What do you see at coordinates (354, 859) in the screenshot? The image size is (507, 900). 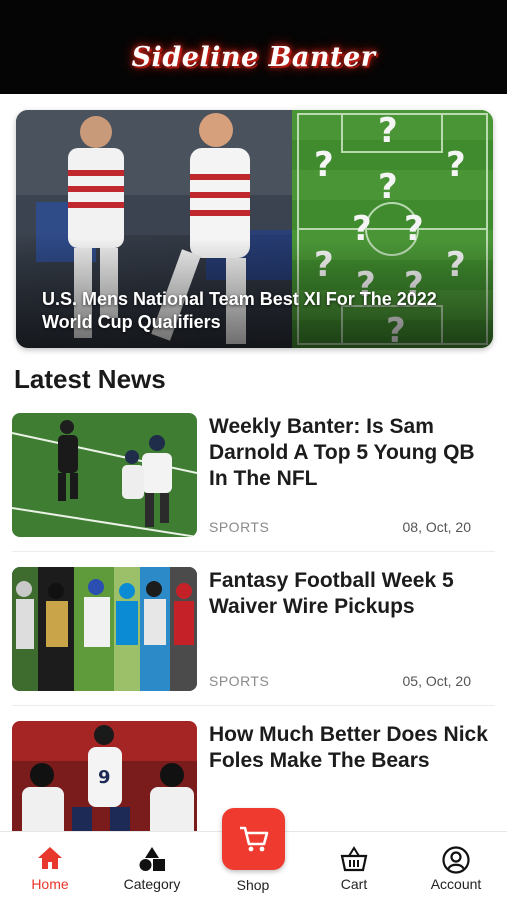 I see `basket-icon` at bounding box center [354, 859].